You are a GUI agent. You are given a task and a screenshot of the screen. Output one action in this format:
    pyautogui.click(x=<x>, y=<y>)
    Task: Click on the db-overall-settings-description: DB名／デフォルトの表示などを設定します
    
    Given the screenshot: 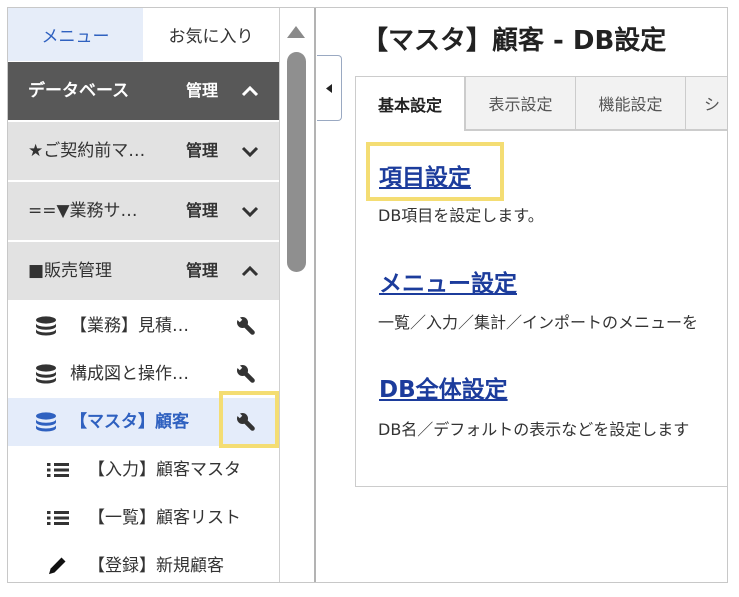 What is the action you would take?
    pyautogui.click(x=534, y=429)
    